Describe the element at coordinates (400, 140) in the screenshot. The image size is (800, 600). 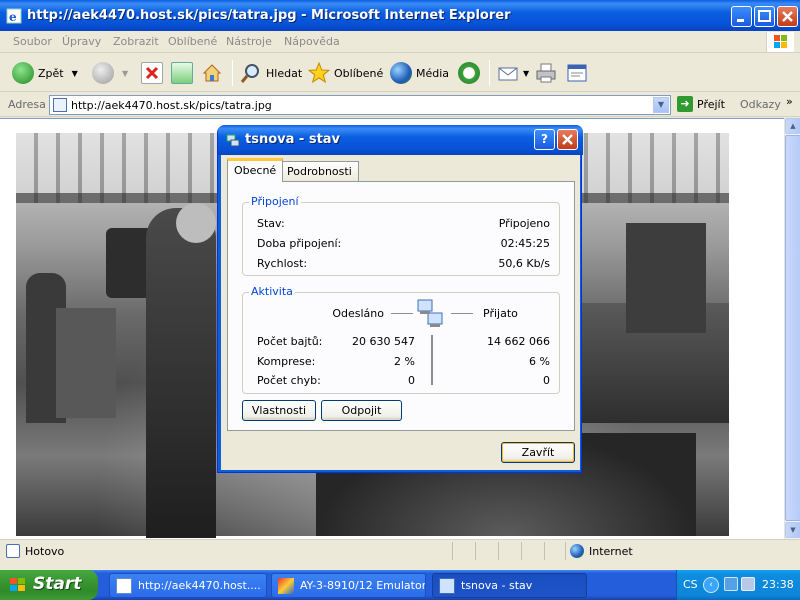
I see `dialog-titlebar: tsnova - stav ?` at that location.